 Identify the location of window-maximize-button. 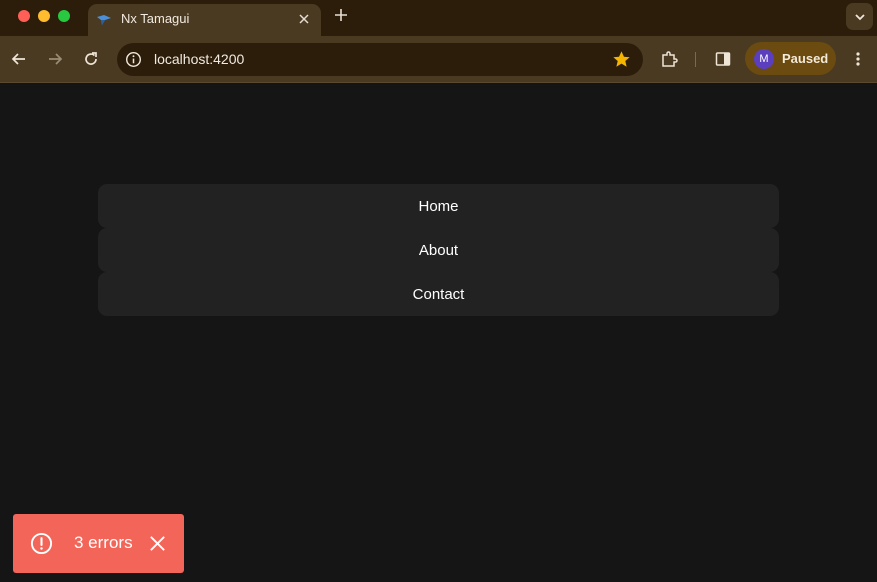
(64, 16).